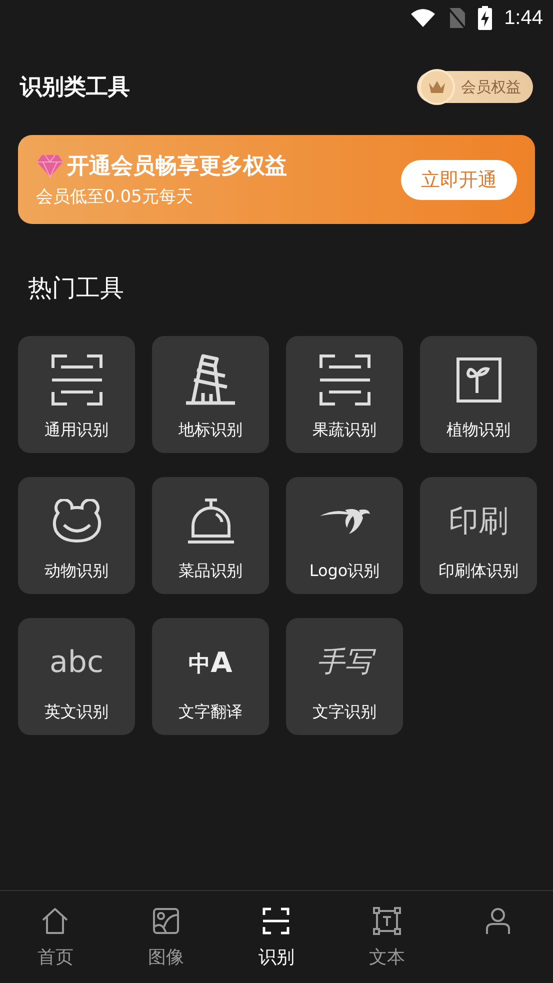  I want to click on tool-card: 手写 文字识别, so click(344, 676).